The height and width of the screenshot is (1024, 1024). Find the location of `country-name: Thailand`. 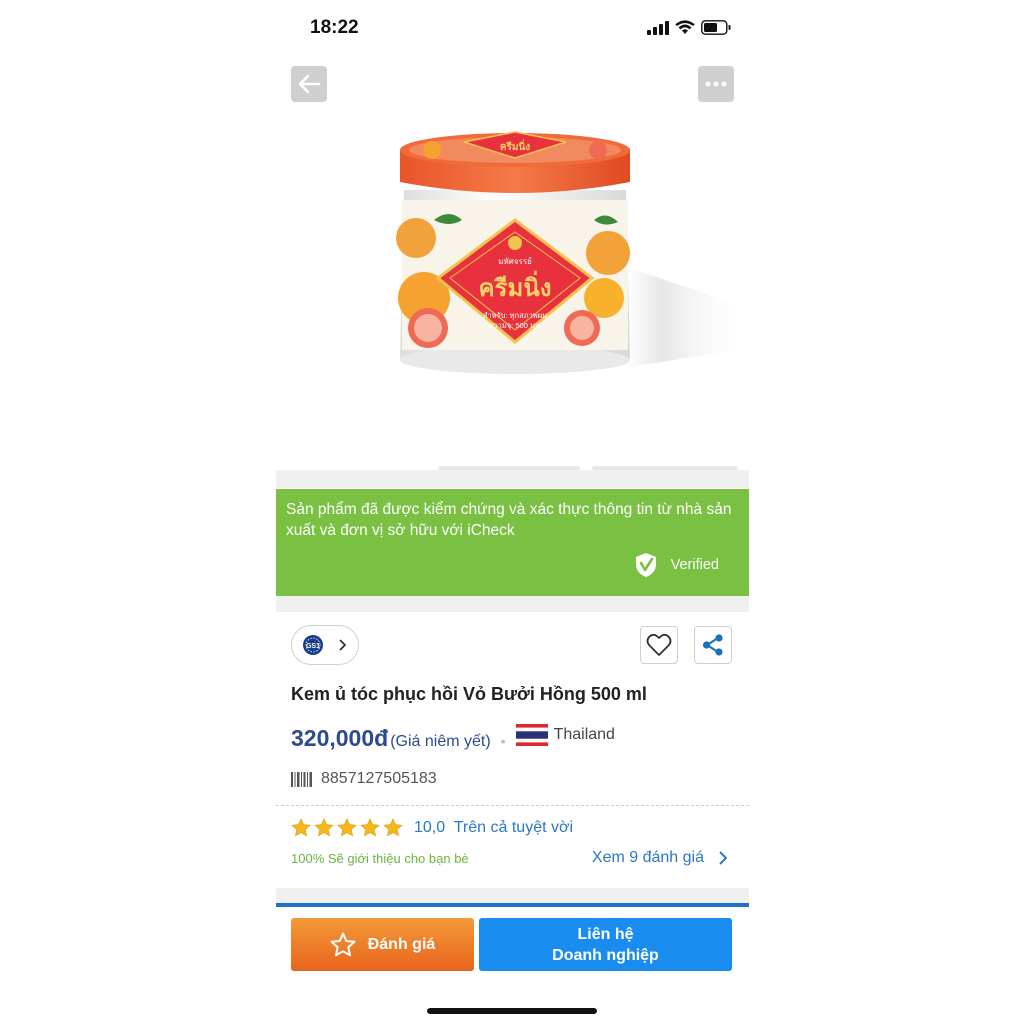

country-name: Thailand is located at coordinates (584, 734).